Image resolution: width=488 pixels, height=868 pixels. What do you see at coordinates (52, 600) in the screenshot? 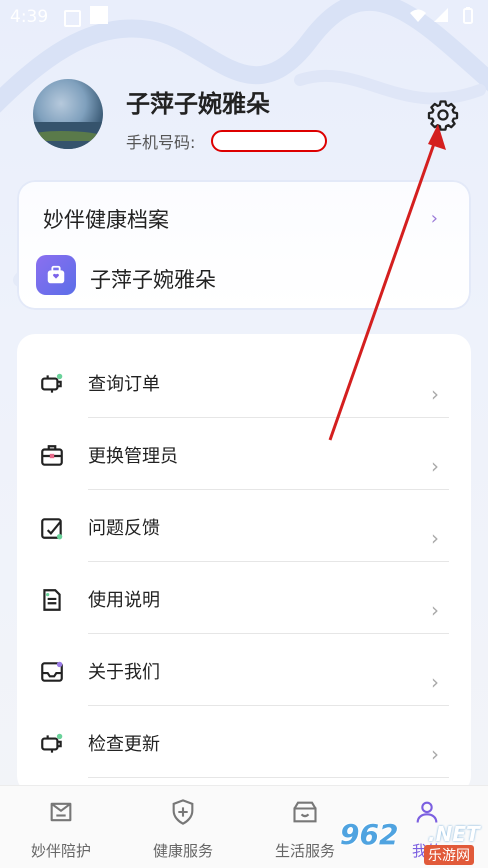
I see `document-icon` at bounding box center [52, 600].